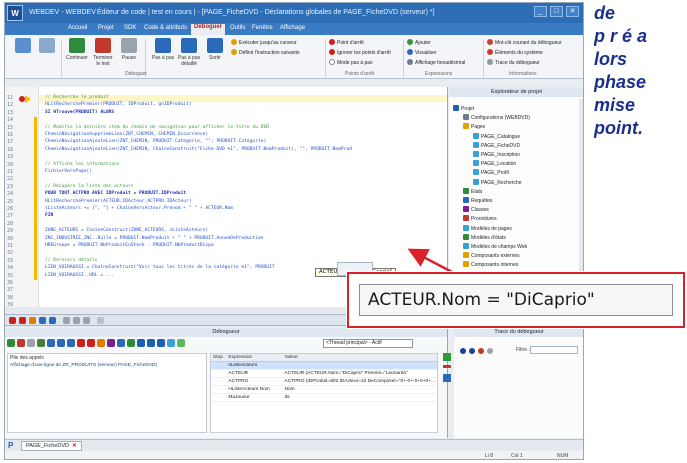 This screenshot has width=687, height=463. Describe the element at coordinates (61, 343) in the screenshot. I see `step-into-icon` at that location.